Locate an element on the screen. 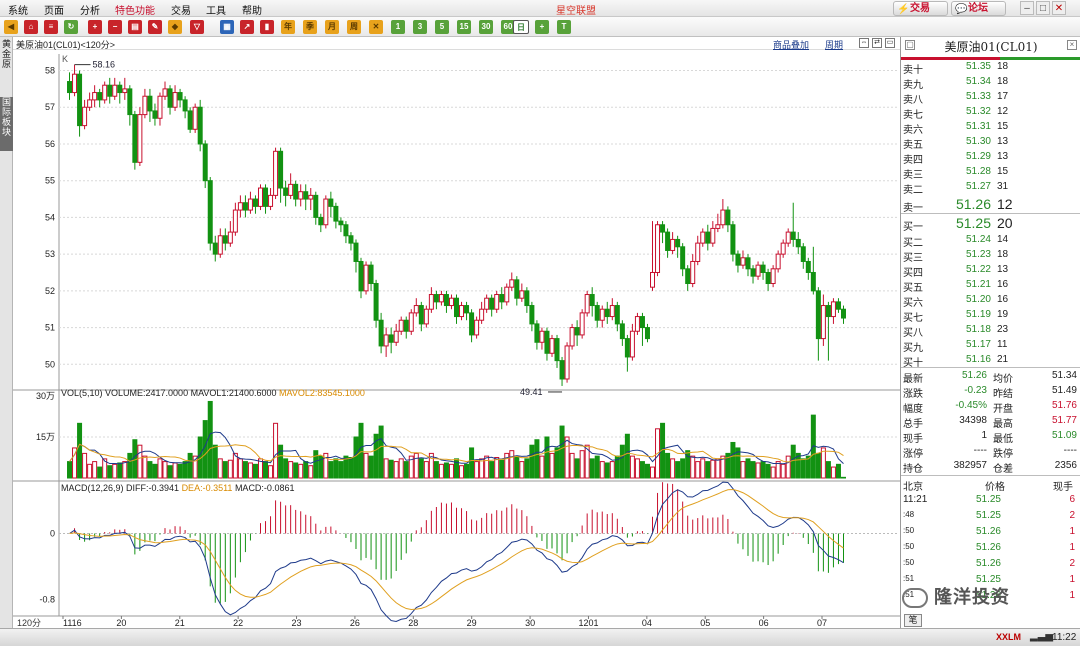 The image size is (1080, 646). bid-row: 买五 51.21 16 is located at coordinates (990, 286).